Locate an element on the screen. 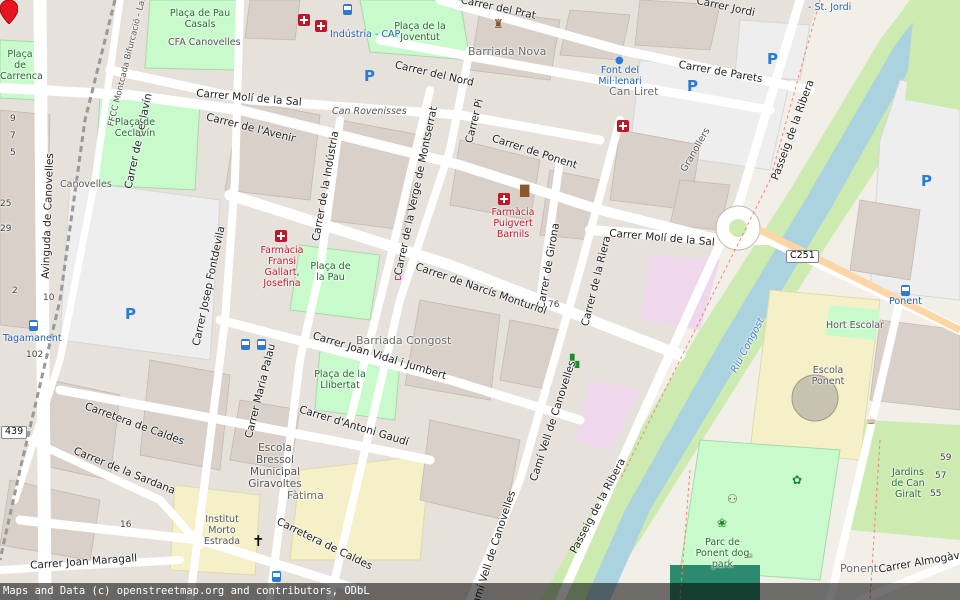  poi-label: Ponent is located at coordinates (905, 301).